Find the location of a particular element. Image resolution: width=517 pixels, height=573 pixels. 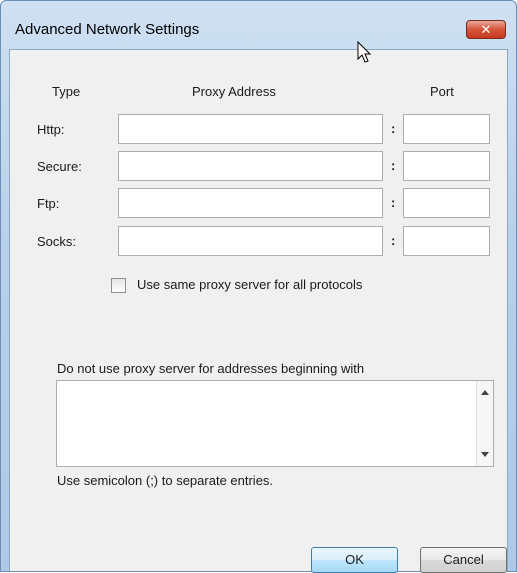

column-header-proxy-address: Proxy Address is located at coordinates (234, 91).